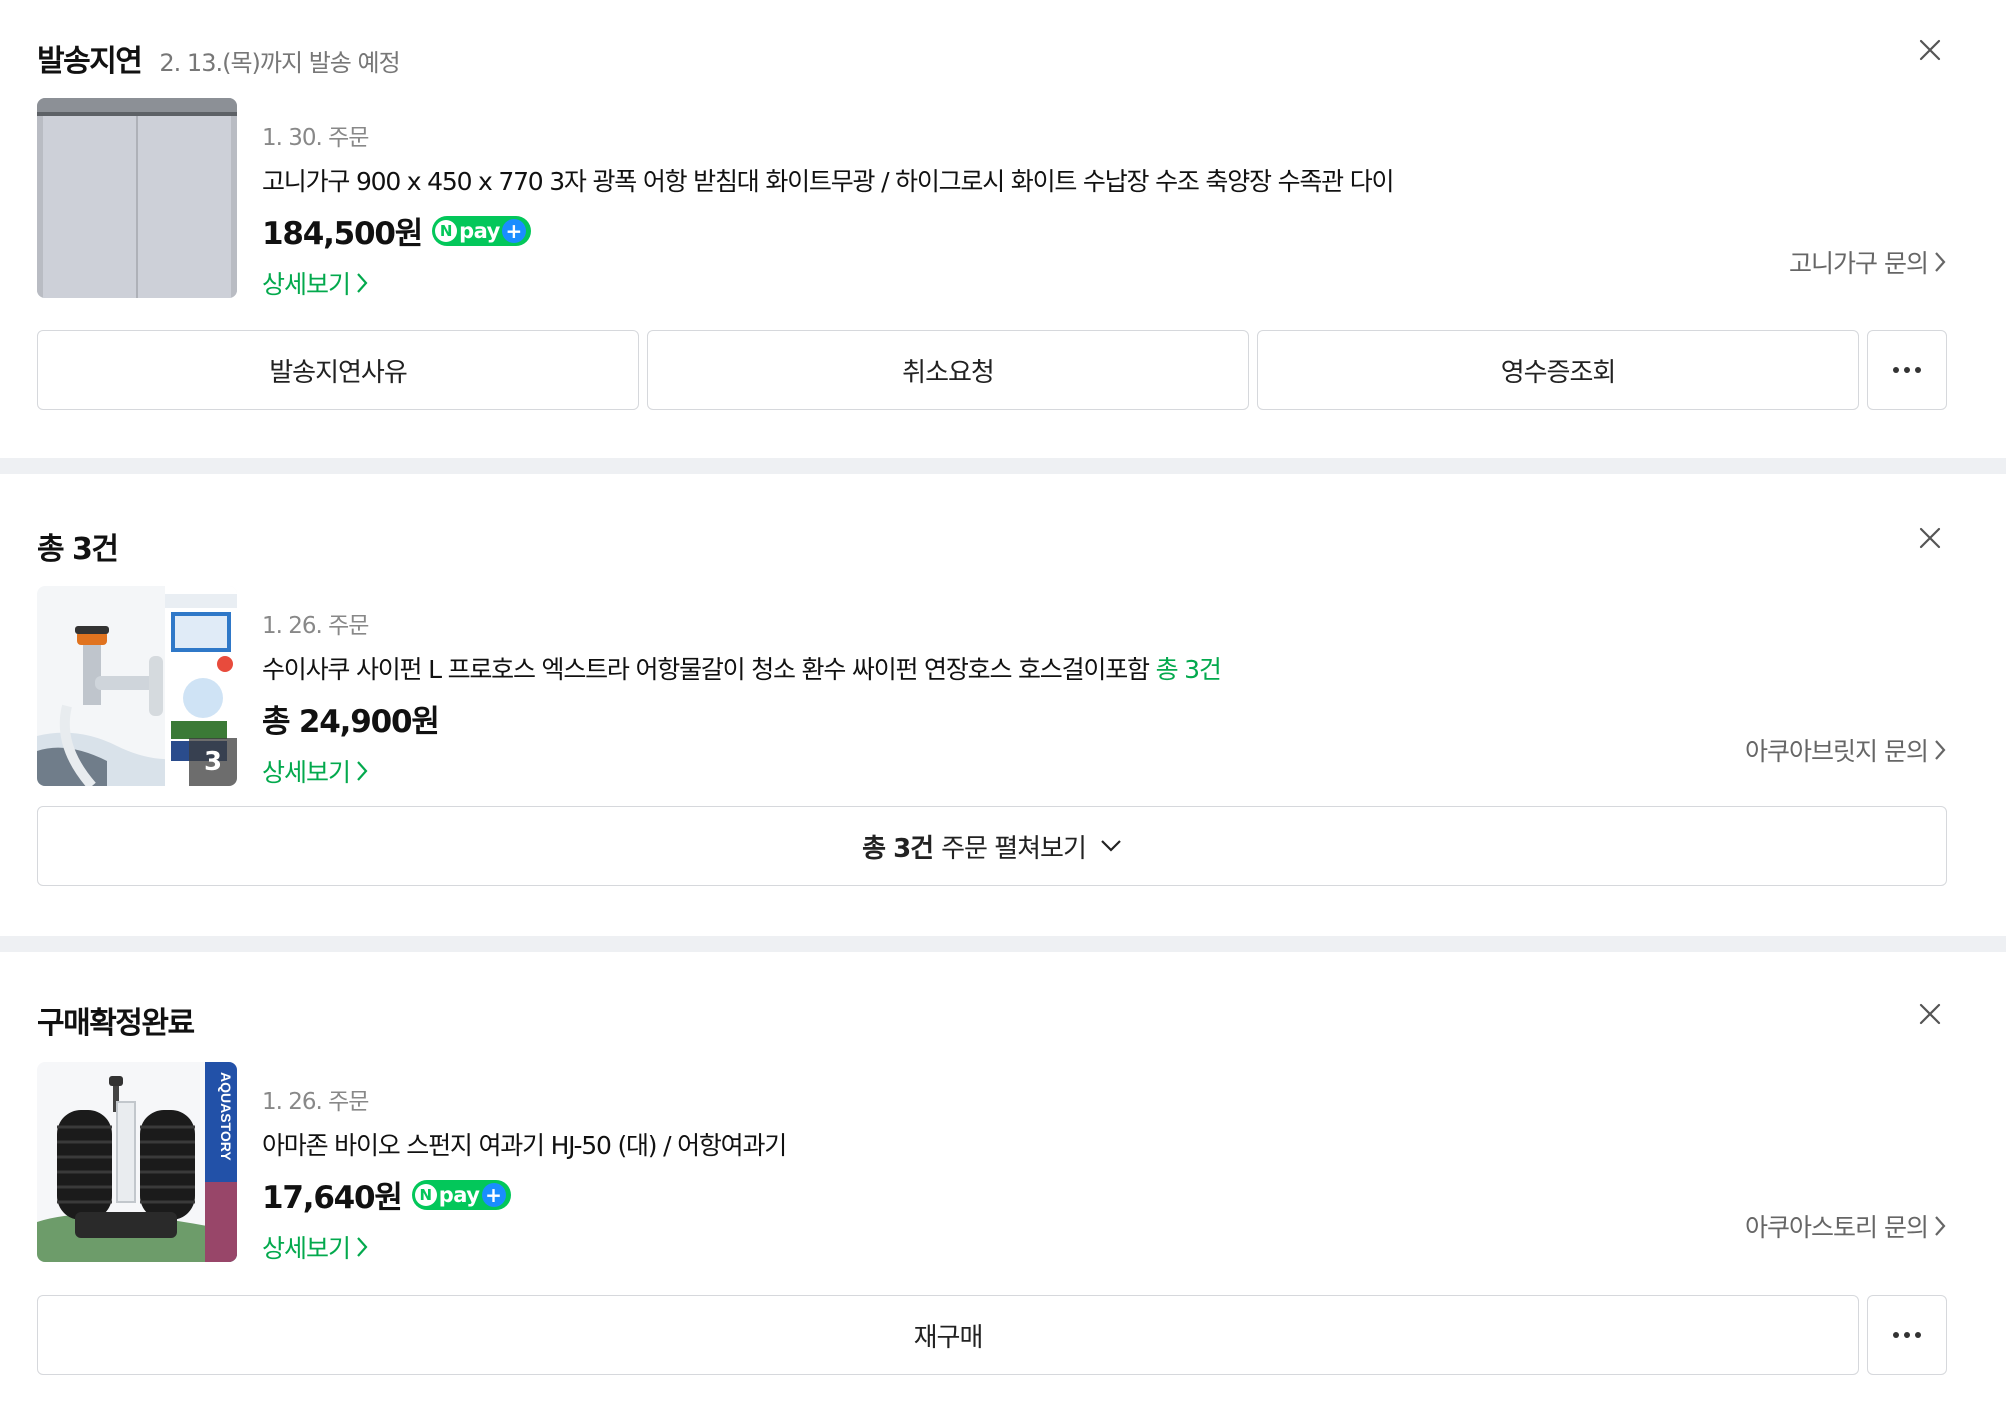  What do you see at coordinates (948, 1335) in the screenshot?
I see `repurchase-button: 재구매` at bounding box center [948, 1335].